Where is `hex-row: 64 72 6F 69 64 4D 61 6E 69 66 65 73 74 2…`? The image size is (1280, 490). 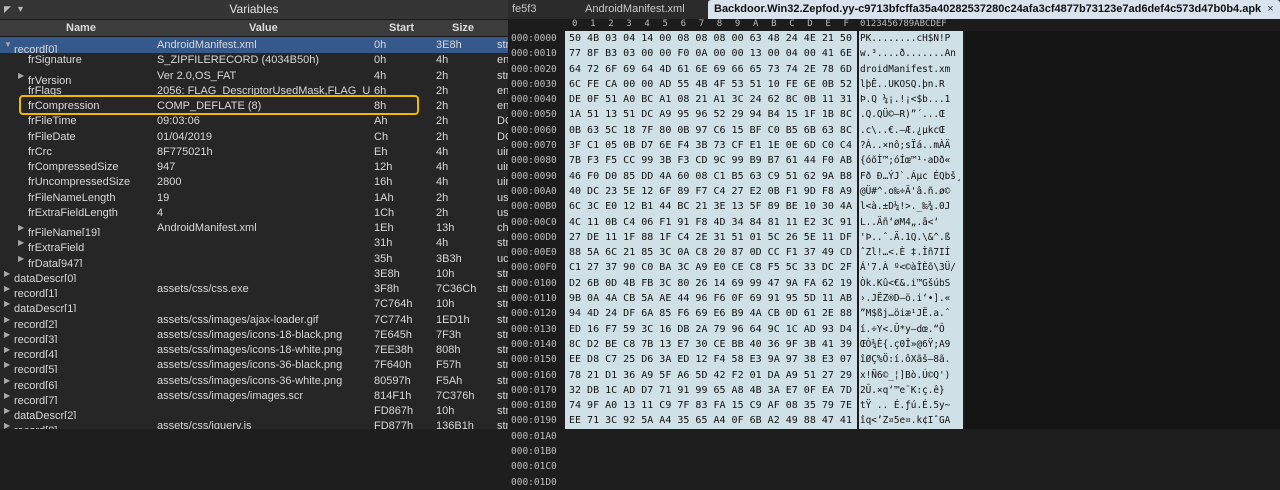
hex-row: 64 72 6F 69 64 4D 61 6E 69 66 65 73 74 2… is located at coordinates (711, 69).